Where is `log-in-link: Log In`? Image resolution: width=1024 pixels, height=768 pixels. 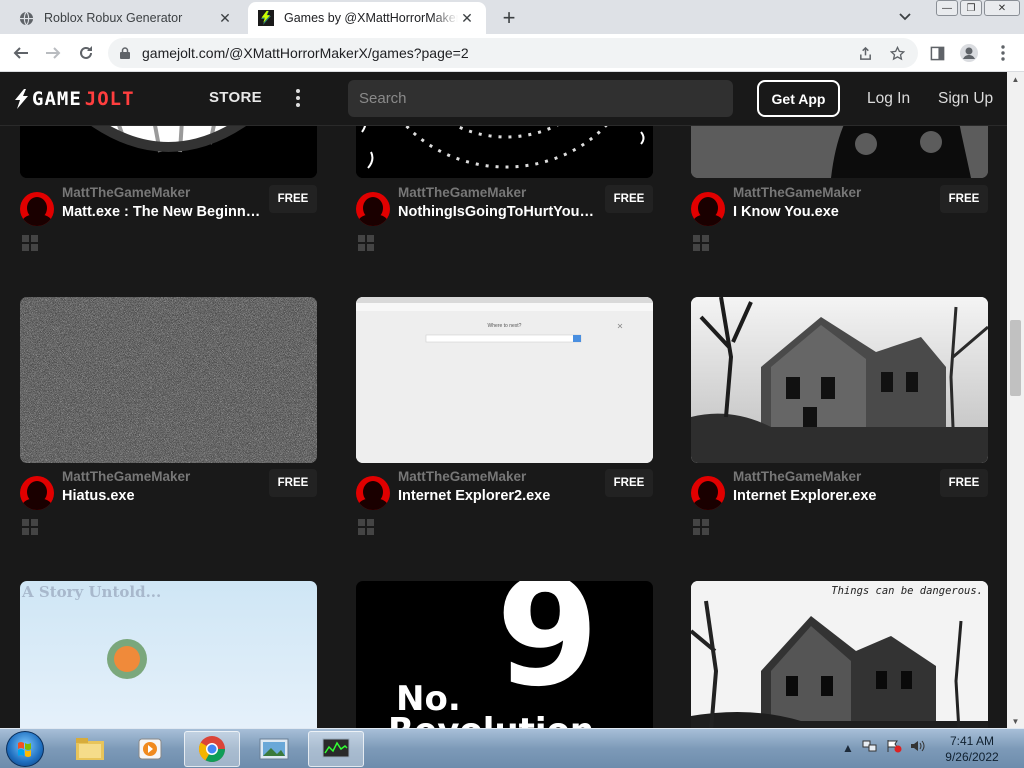 log-in-link: Log In is located at coordinates (888, 99).